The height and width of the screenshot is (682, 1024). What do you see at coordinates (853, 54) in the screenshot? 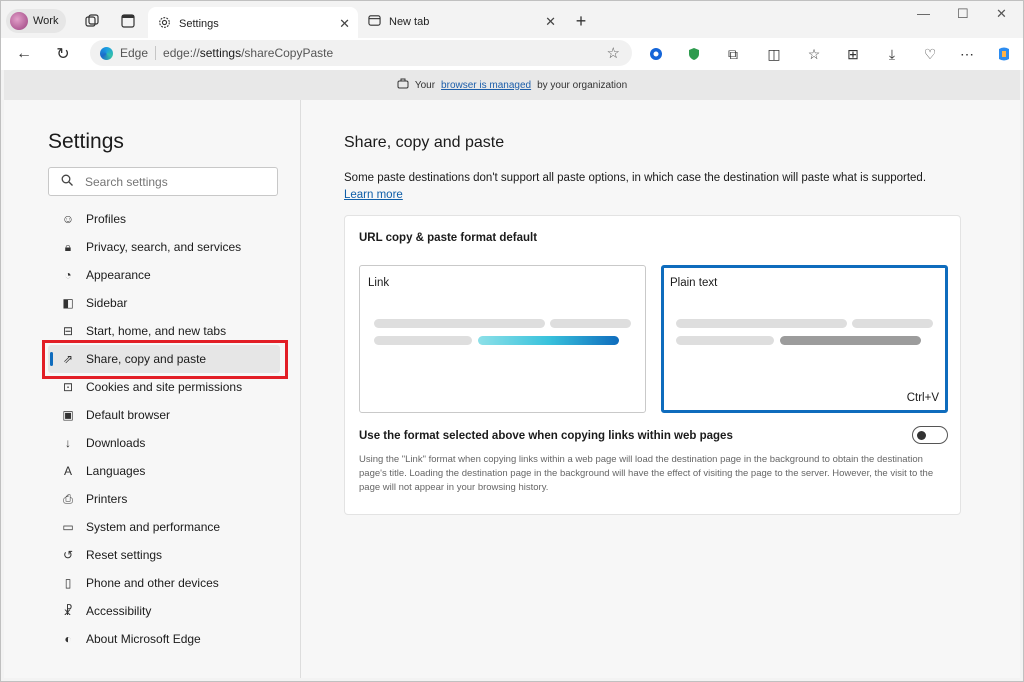
I see `collections-icon: ⊞` at bounding box center [853, 54].